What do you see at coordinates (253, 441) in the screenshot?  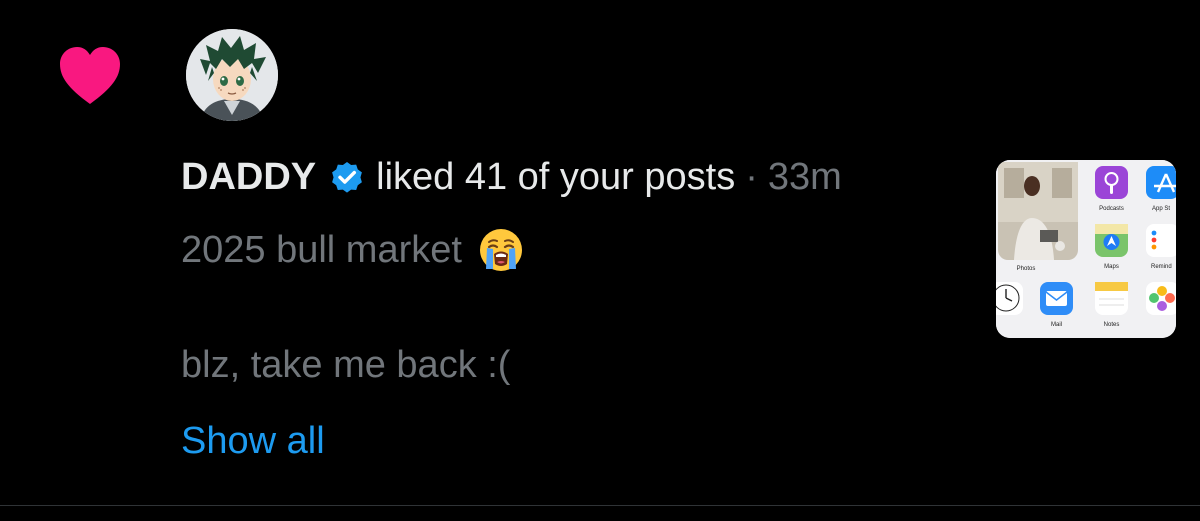 I see `show-all-link: Show all` at bounding box center [253, 441].